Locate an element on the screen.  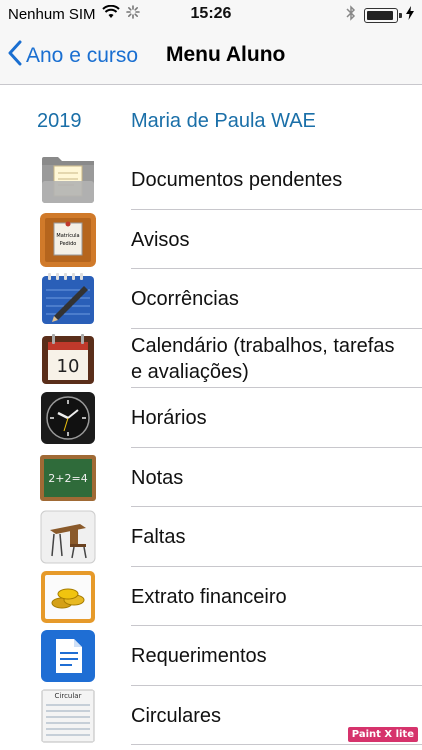
page-title: Menu Aluno is located at coordinates (226, 54).